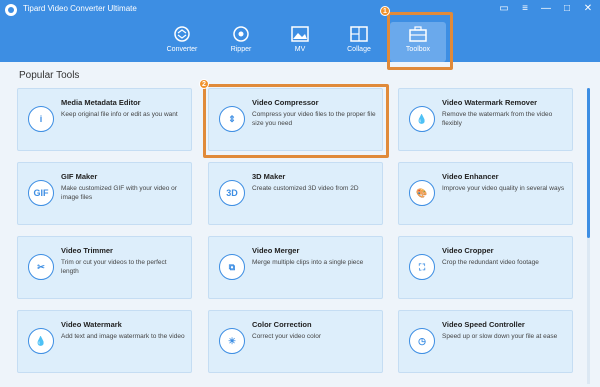 The width and height of the screenshot is (600, 387). I want to click on tool-desc: Speed up or slow down your file at ease, so click(500, 336).